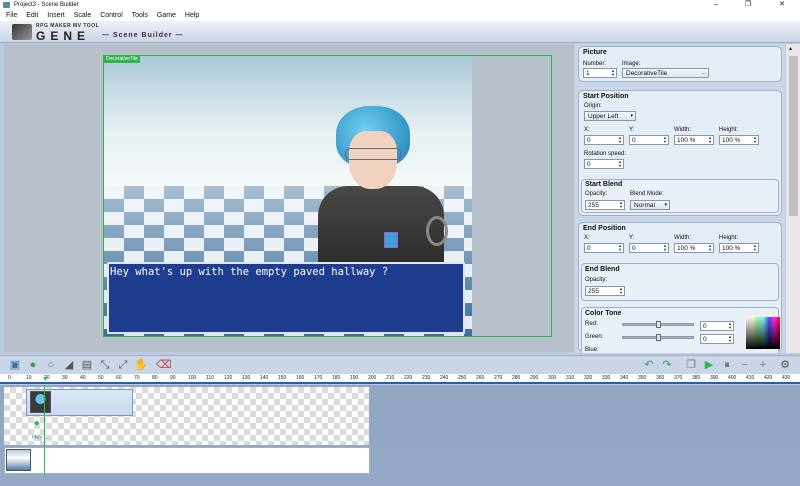  Describe the element at coordinates (763, 365) in the screenshot. I see `plus-icon: +` at that location.